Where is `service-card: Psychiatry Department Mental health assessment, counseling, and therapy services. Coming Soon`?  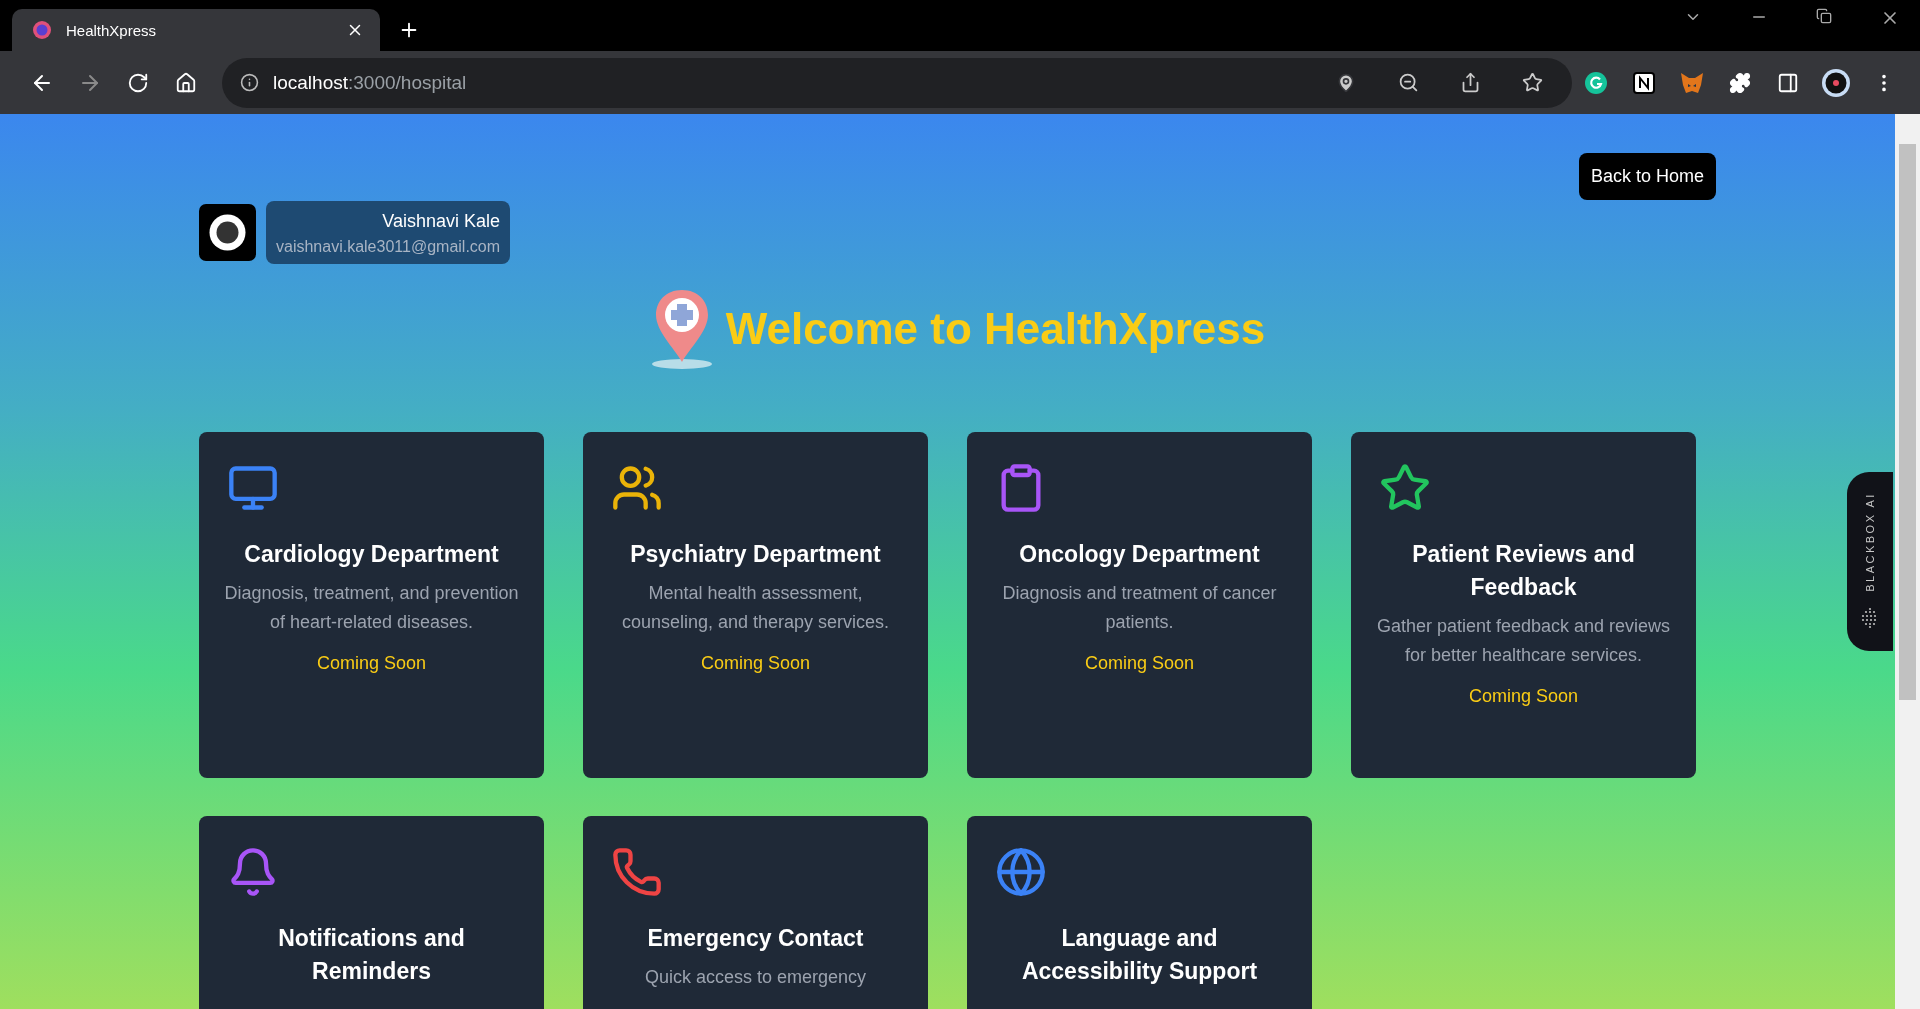
service-card: Psychiatry Department Mental health assessment, counseling, and therapy services. Coming Soon is located at coordinates (755, 605).